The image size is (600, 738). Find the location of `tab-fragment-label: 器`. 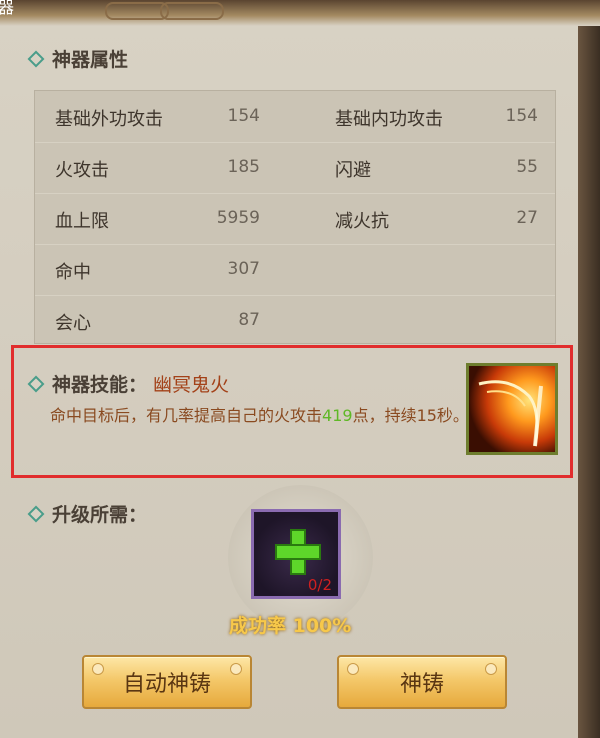

tab-fragment-label: 器 is located at coordinates (7, 8).